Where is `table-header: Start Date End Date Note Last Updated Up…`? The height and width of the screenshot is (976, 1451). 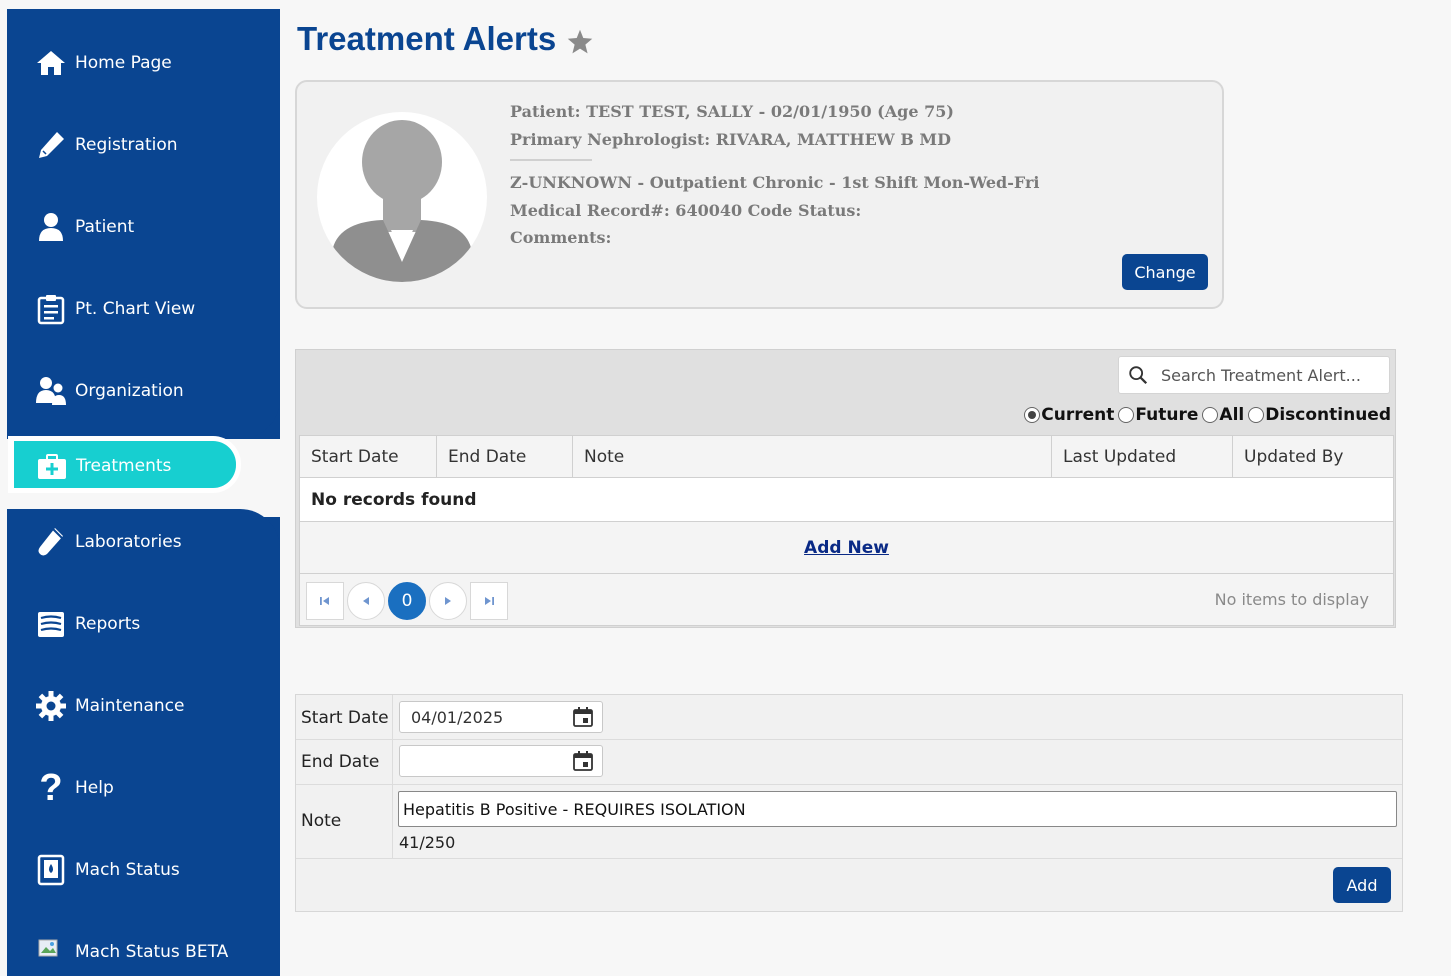 table-header: Start Date End Date Note Last Updated Up… is located at coordinates (846, 456).